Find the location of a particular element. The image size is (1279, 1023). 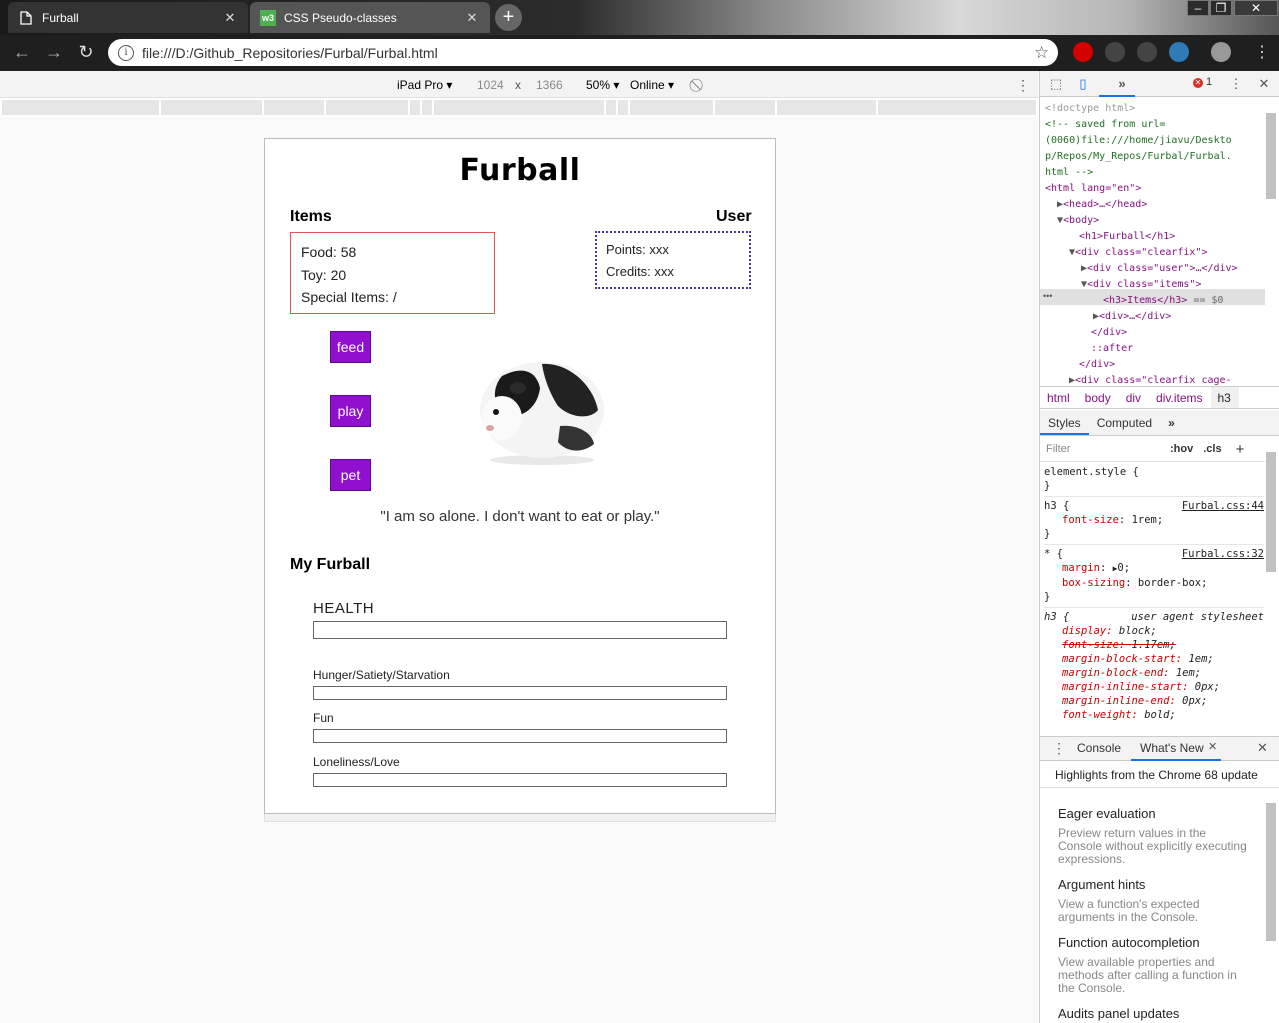

menu-icon: ⋮ is located at coordinates (1262, 52).